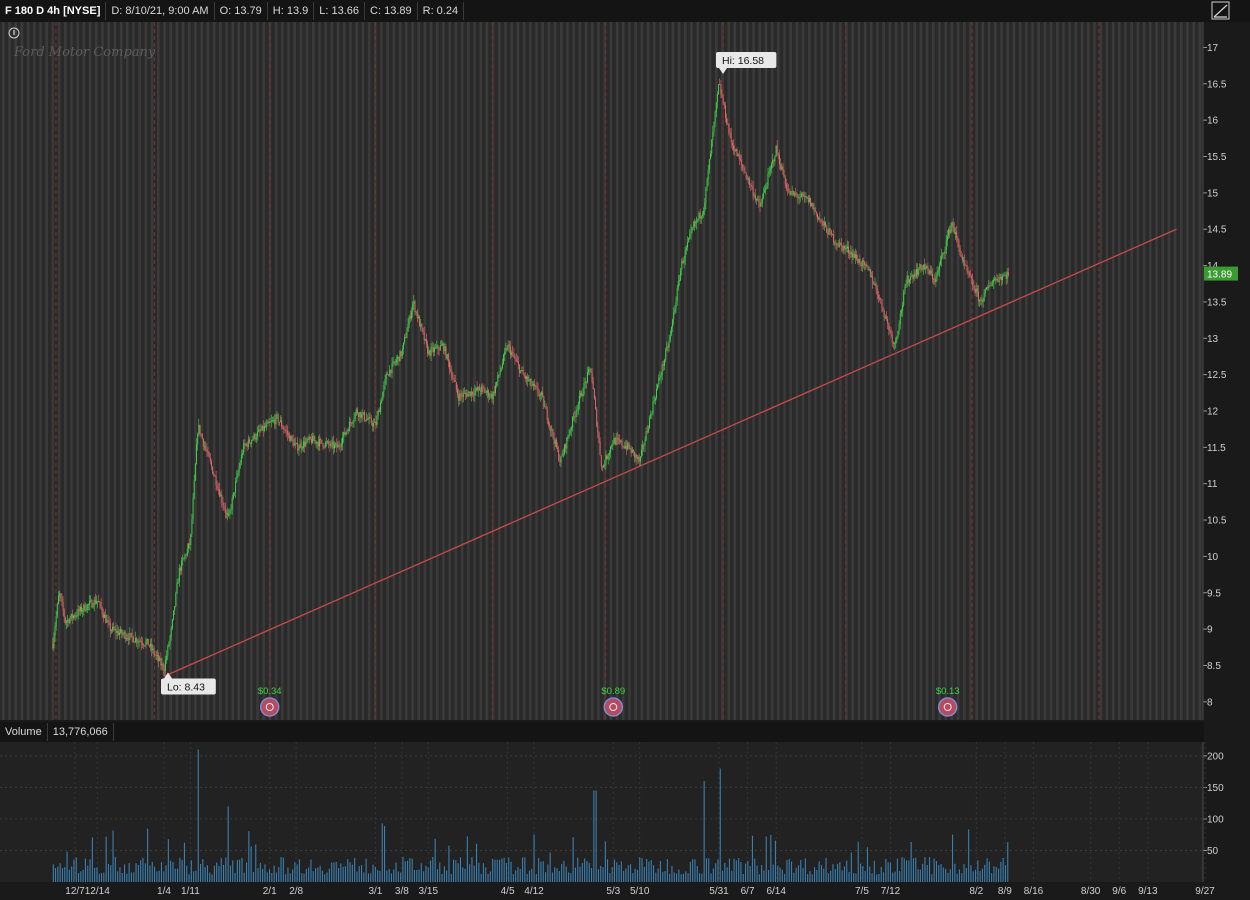 The height and width of the screenshot is (900, 1250). What do you see at coordinates (81, 732) in the screenshot?
I see `volume-value: 13,776,066` at bounding box center [81, 732].